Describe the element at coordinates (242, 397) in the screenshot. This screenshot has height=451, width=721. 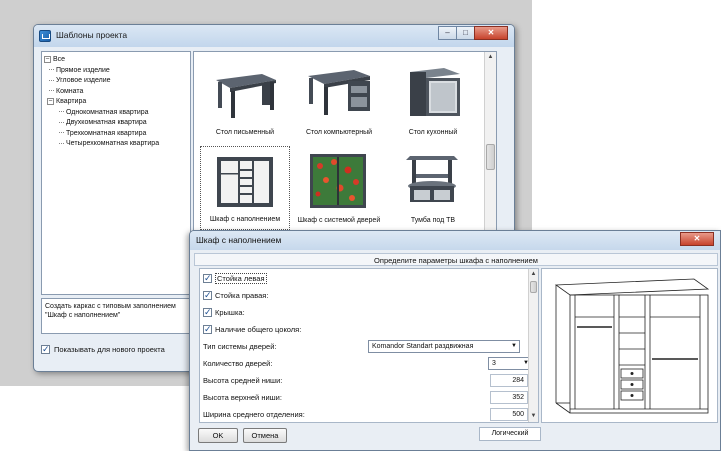
I see `top-niche-label: Высота верхней ниши:` at that location.